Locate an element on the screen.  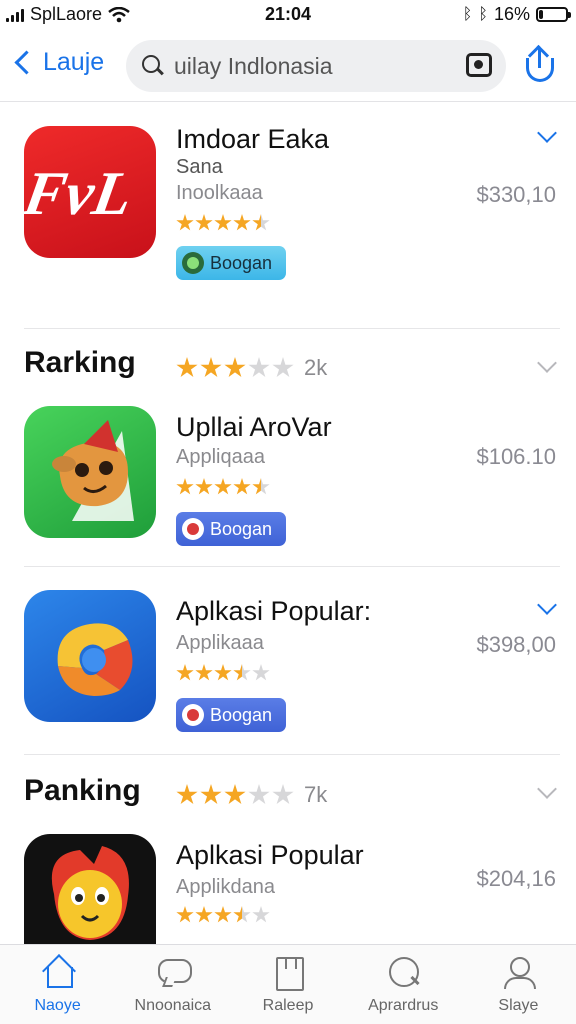
back-button: Lauje is located at coordinates (58, 62).